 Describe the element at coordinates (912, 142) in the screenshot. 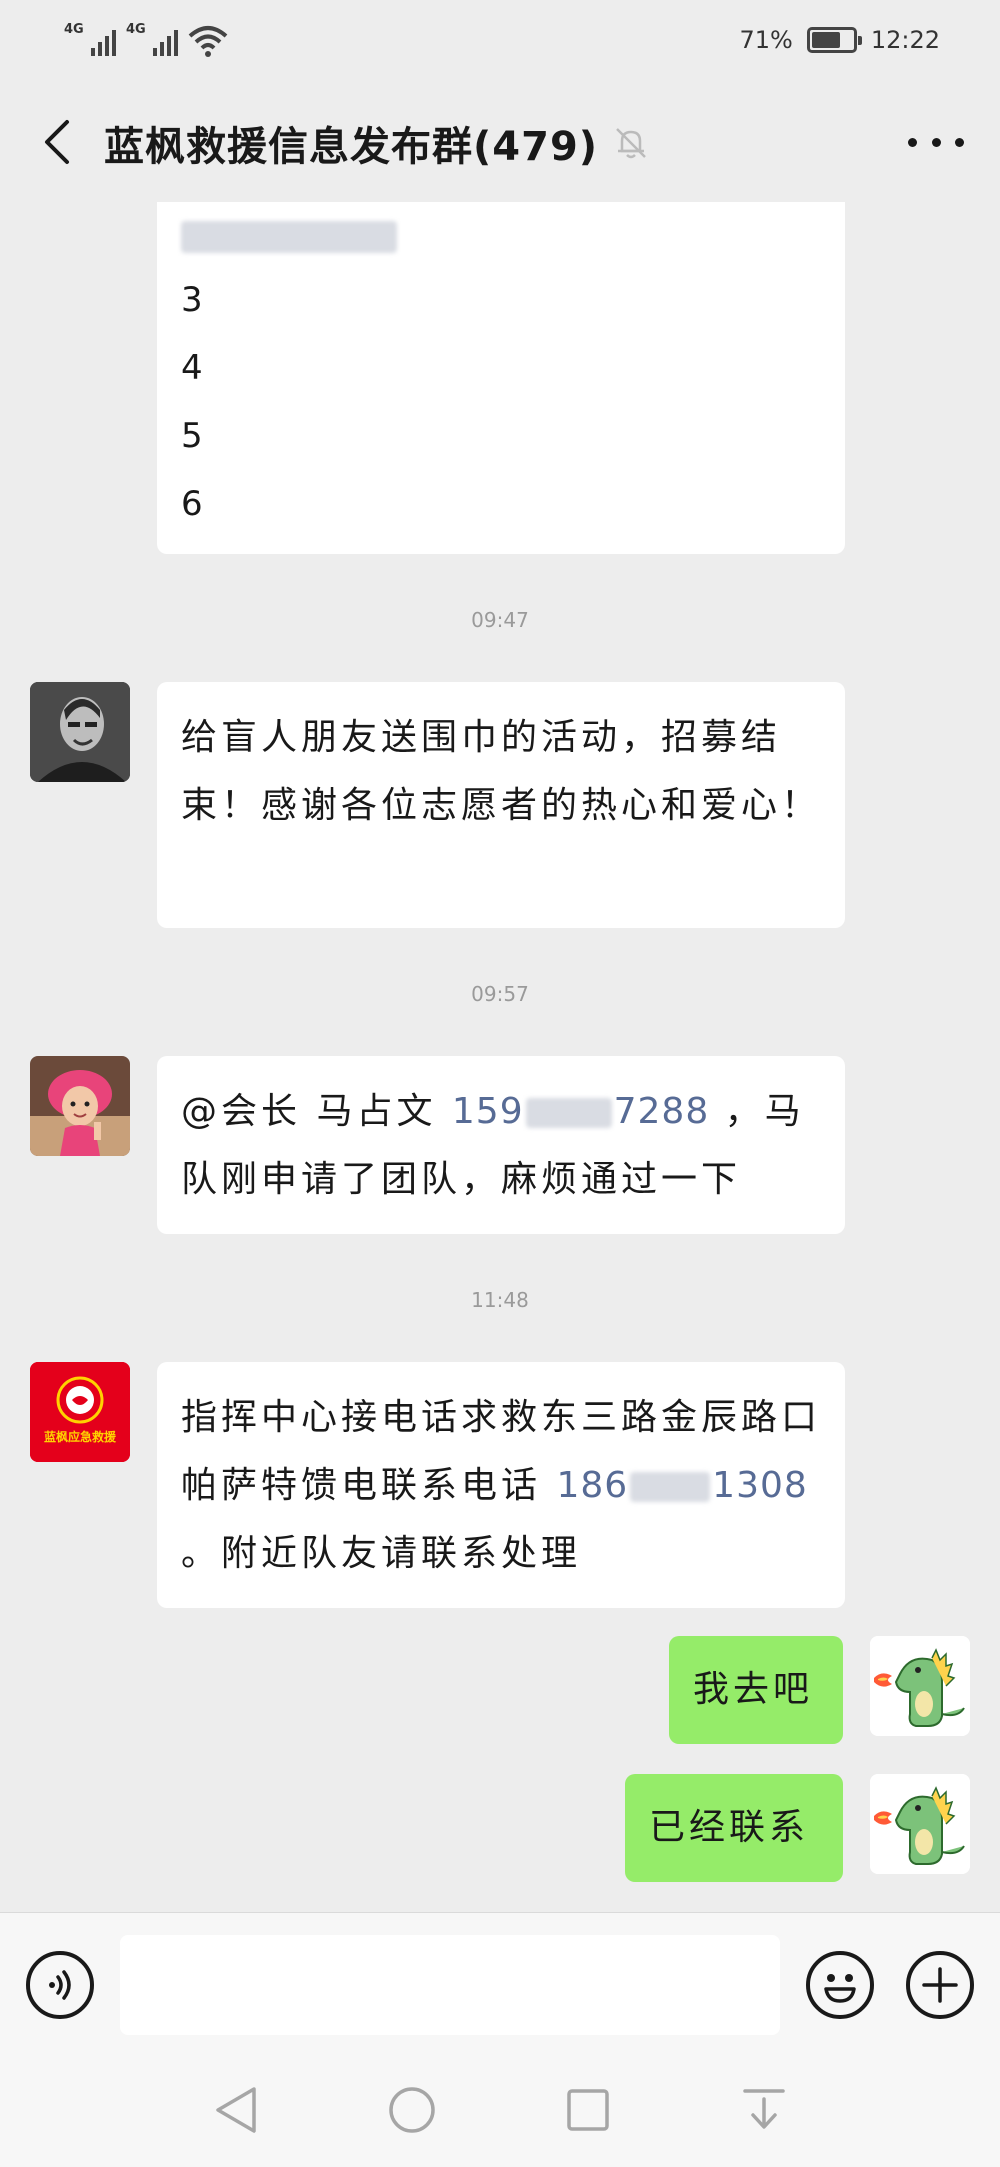

I see `more-dots-icon` at that location.